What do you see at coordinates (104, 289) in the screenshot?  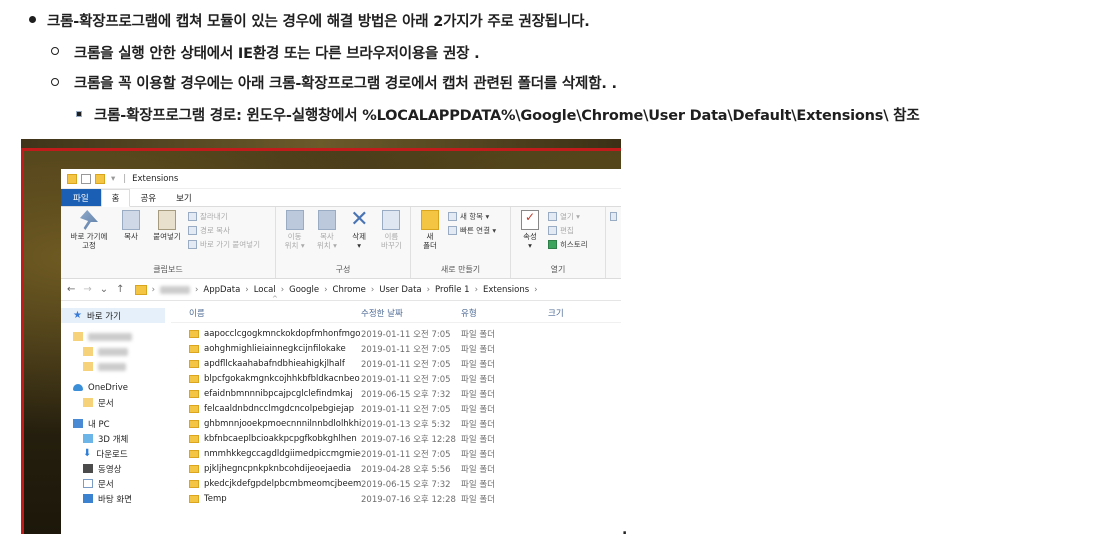 I see `chevron-down-icon: ⌄` at bounding box center [104, 289].